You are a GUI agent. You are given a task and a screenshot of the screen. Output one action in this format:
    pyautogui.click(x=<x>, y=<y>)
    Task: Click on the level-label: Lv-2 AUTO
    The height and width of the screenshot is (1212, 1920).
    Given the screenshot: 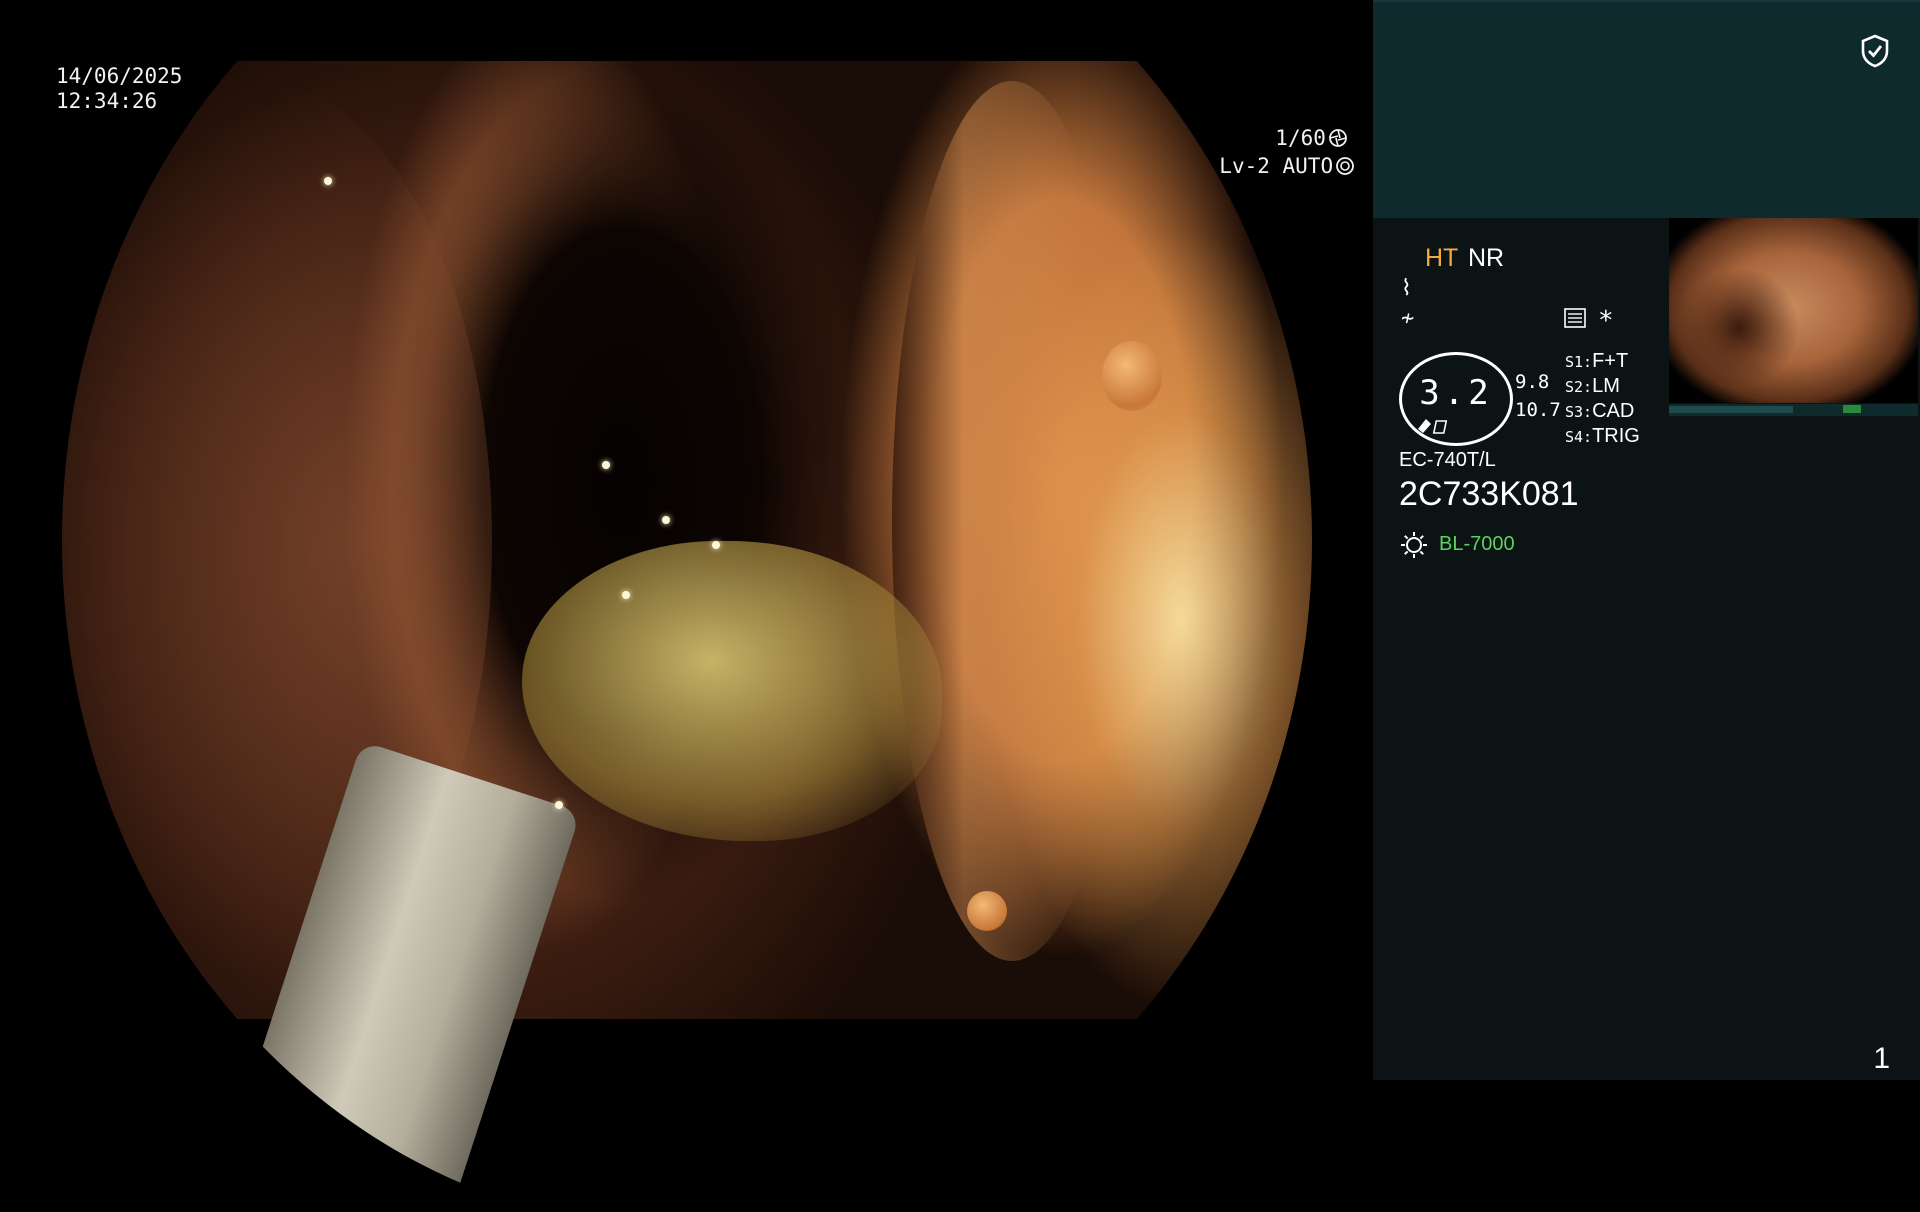 What is the action you would take?
    pyautogui.click(x=1274, y=153)
    